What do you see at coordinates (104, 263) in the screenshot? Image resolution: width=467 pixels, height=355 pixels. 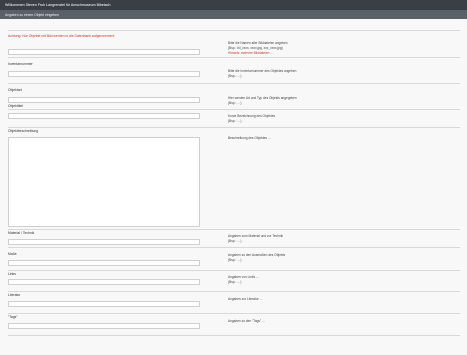 I see `dimensions-input` at bounding box center [104, 263].